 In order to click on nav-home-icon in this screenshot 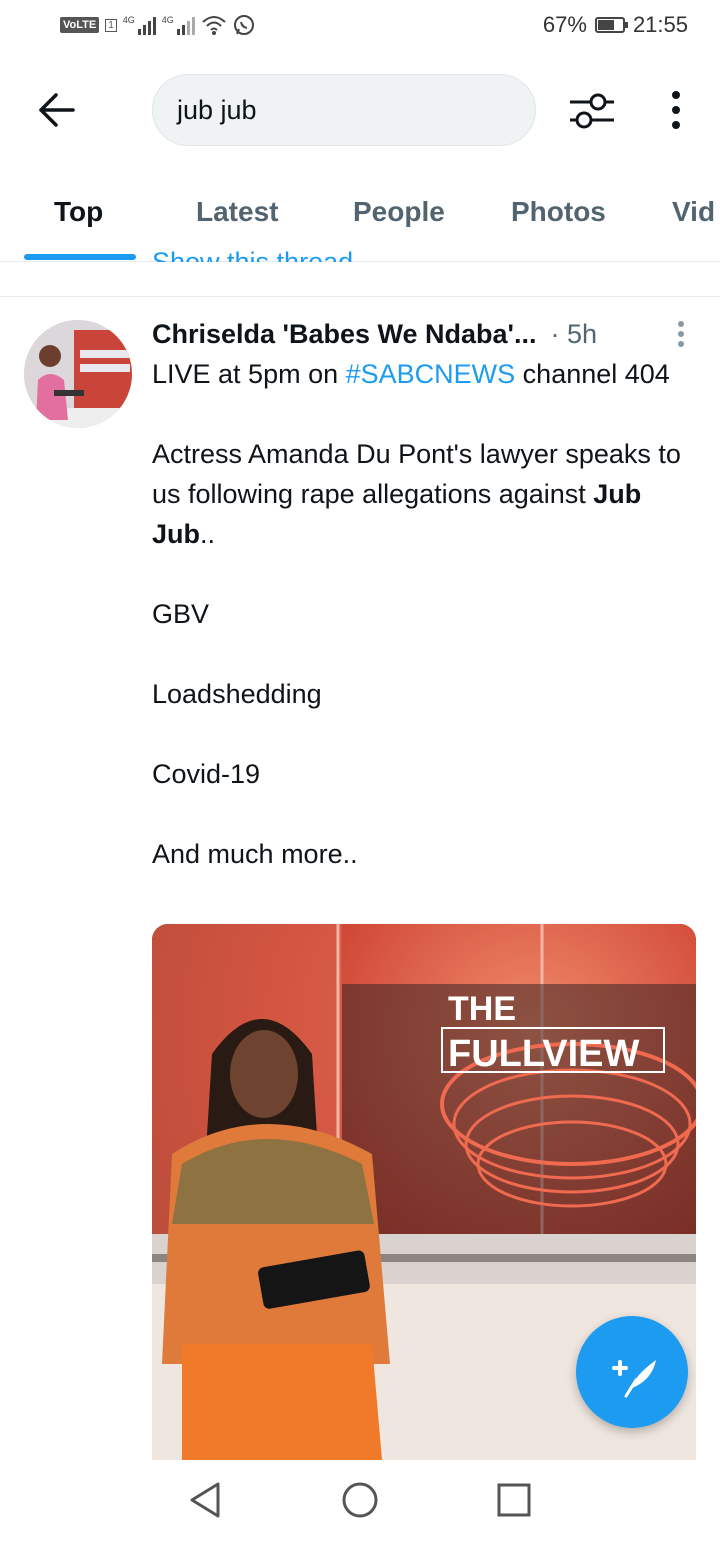, I will do `click(360, 1500)`.